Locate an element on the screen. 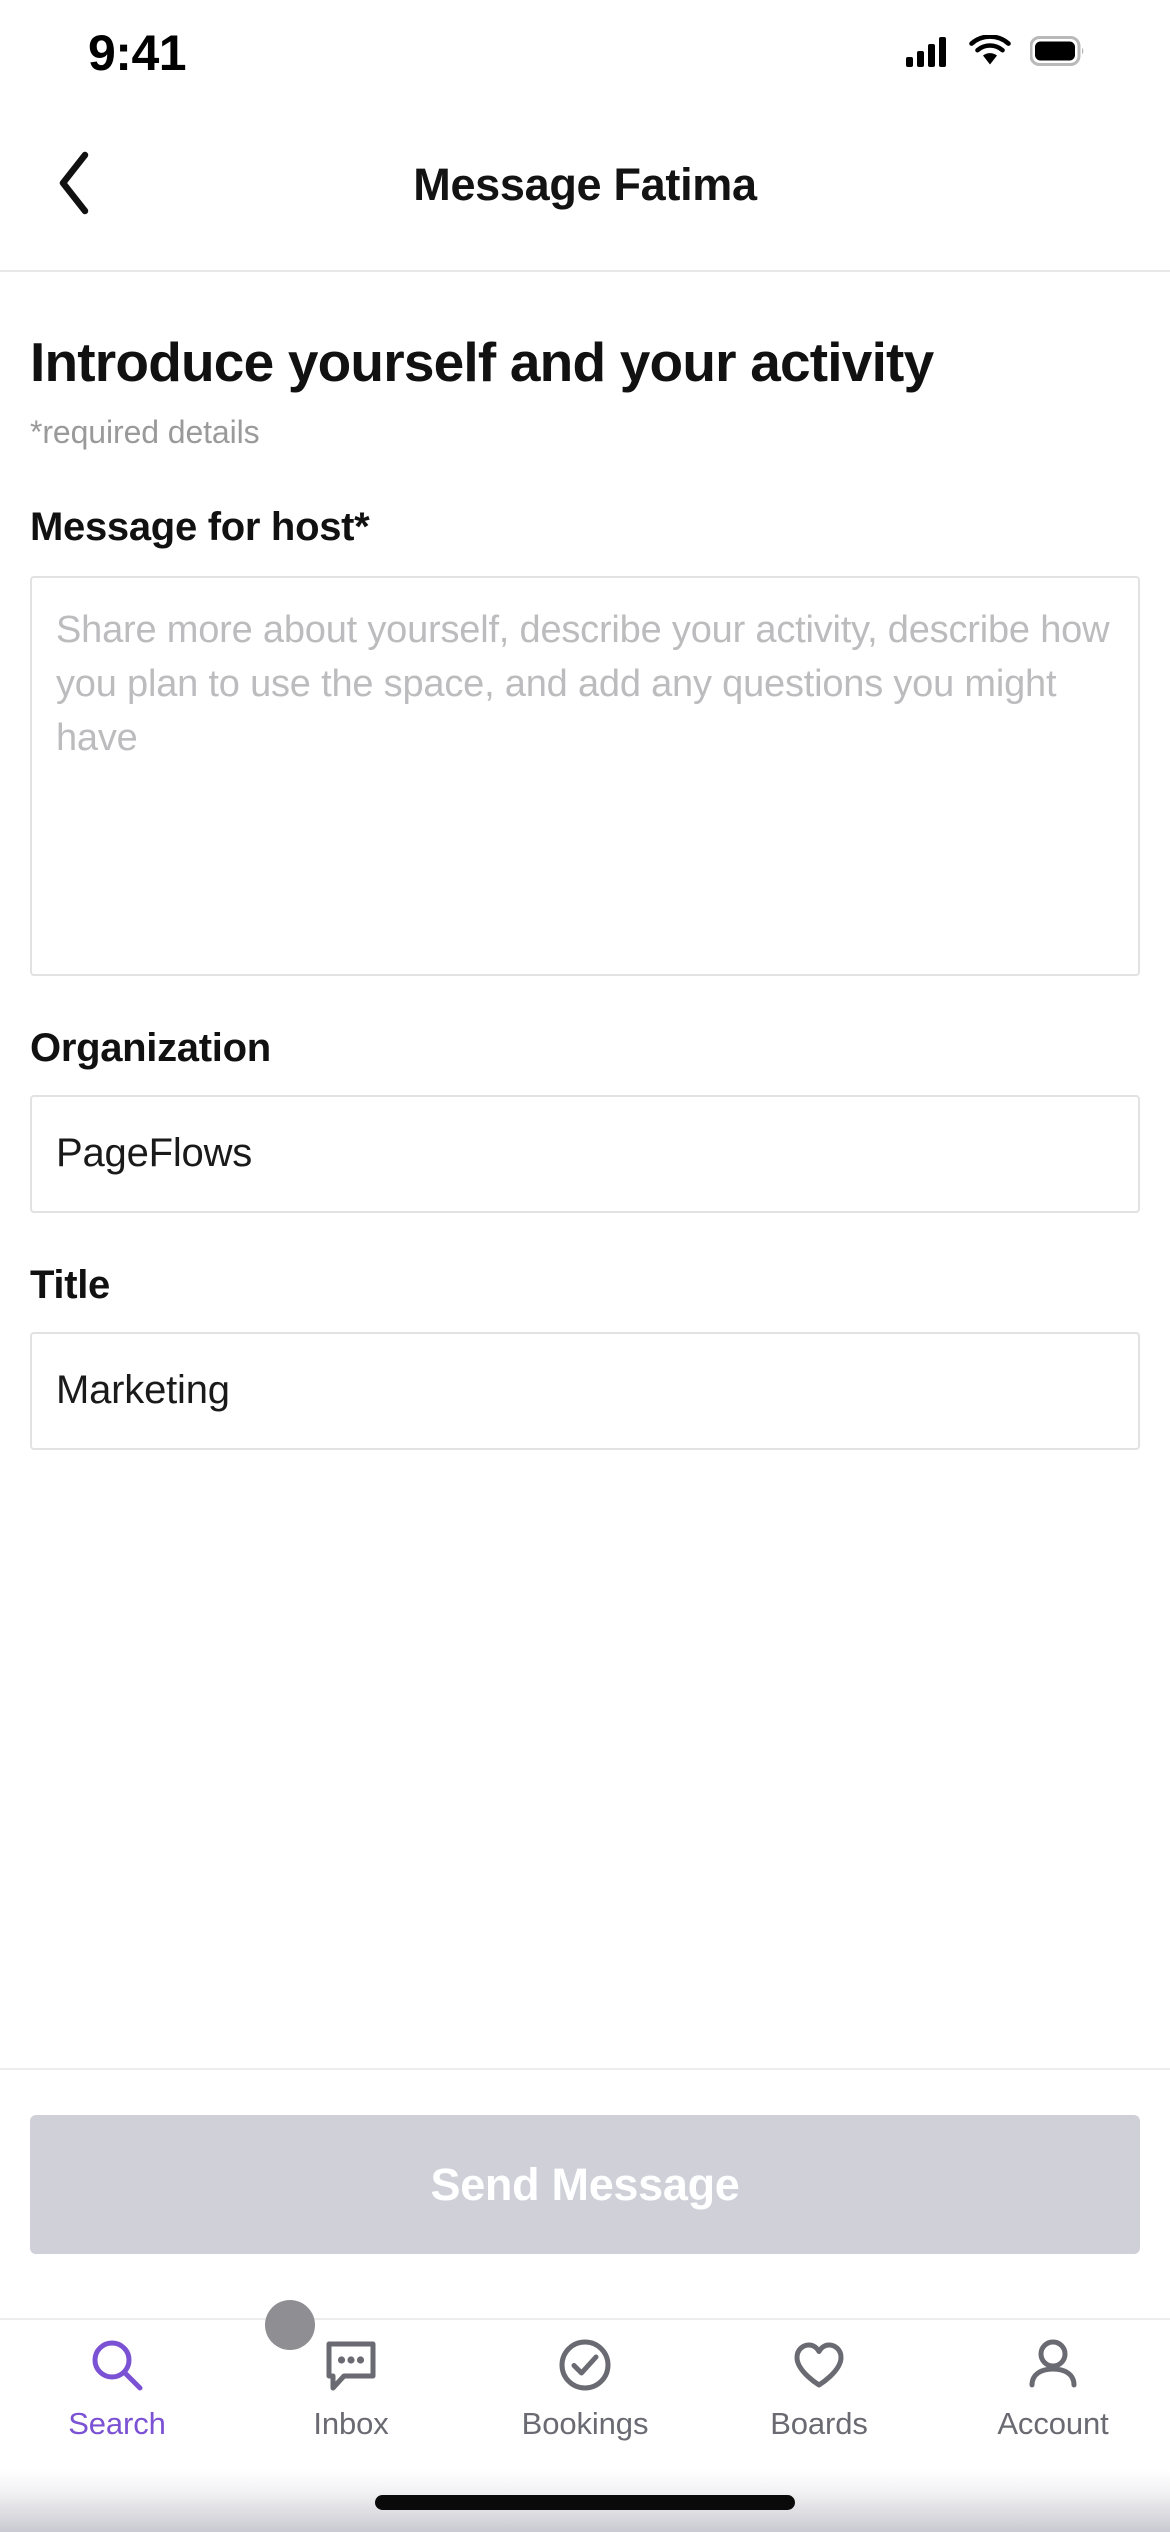 The width and height of the screenshot is (1170, 2532). section-heading: Introduce yourself and your activity is located at coordinates (482, 362).